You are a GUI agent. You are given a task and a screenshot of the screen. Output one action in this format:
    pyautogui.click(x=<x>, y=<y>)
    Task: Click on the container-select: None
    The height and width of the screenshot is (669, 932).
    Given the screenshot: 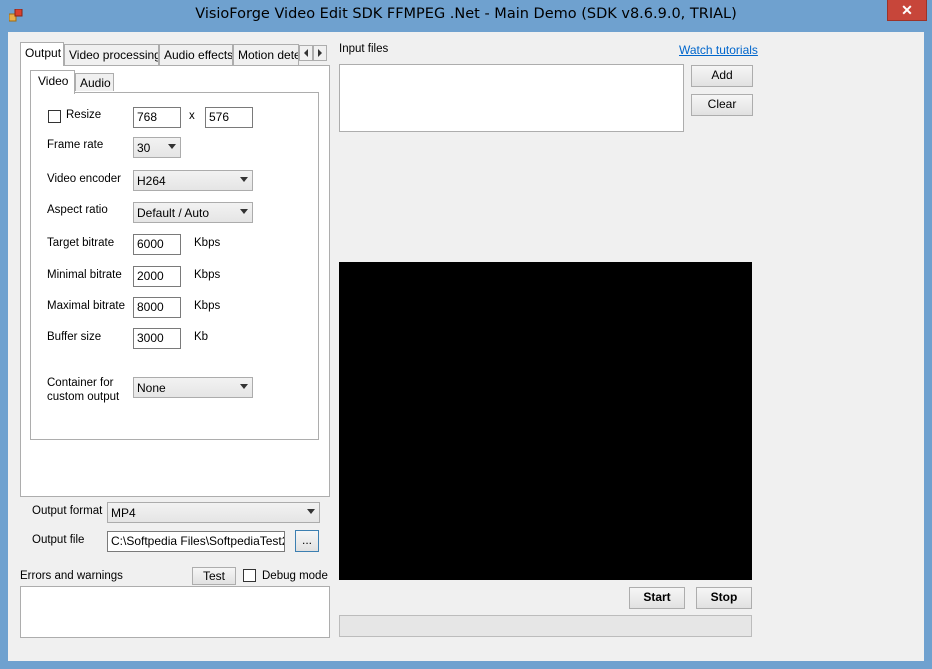 What is the action you would take?
    pyautogui.click(x=193, y=387)
    